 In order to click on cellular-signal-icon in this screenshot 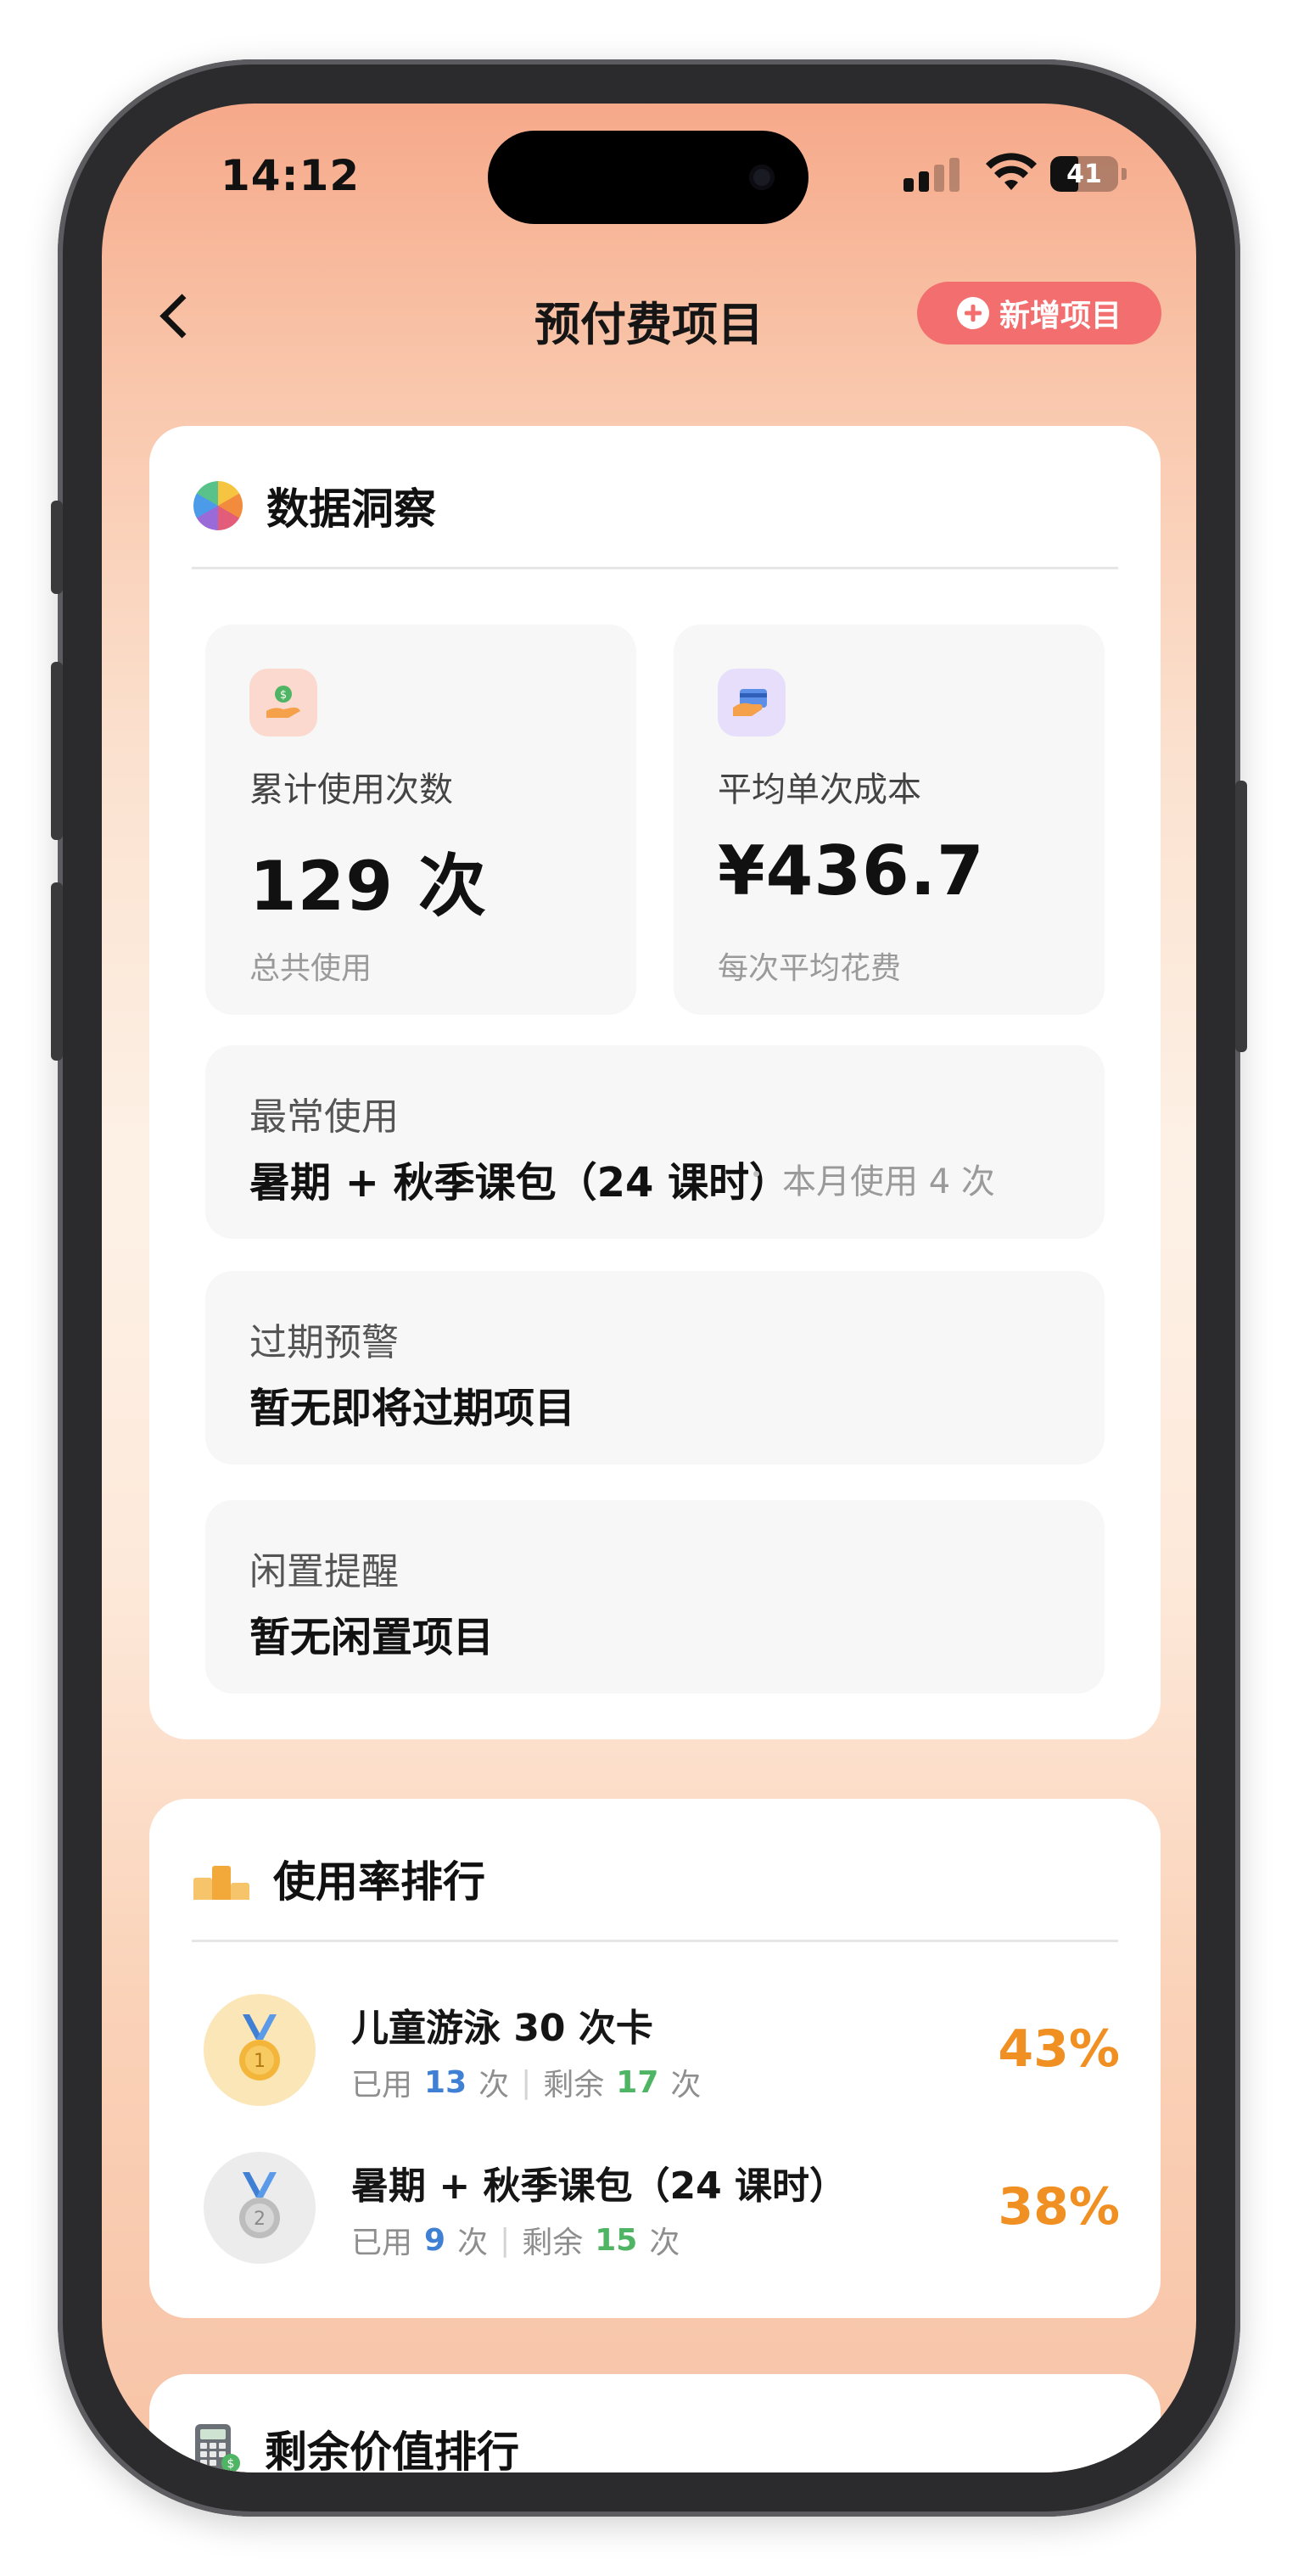, I will do `click(933, 174)`.